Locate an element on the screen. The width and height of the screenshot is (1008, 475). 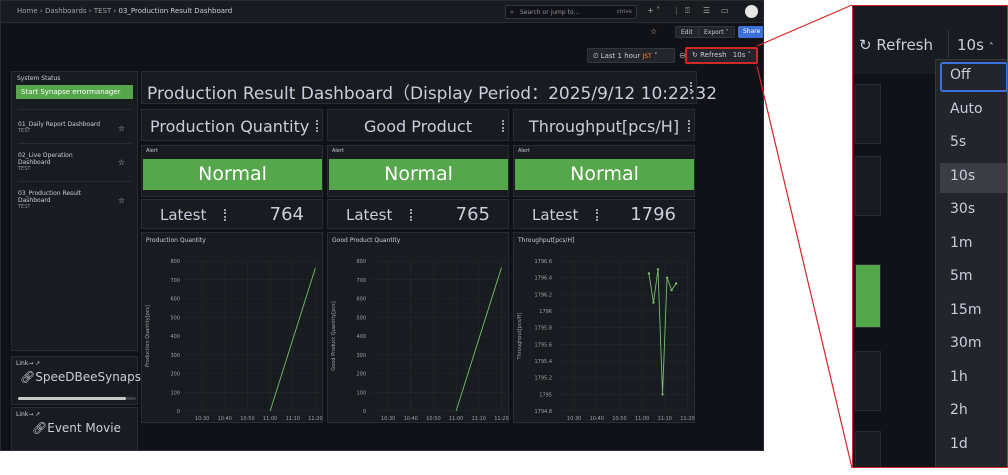
callout-line-top is located at coordinates (804, 25).